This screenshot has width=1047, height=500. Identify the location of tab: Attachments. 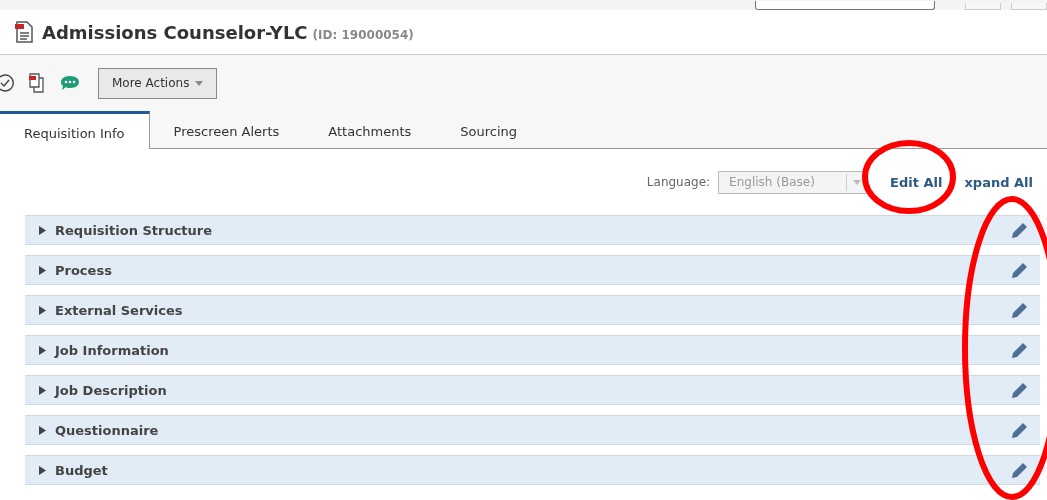
(370, 129).